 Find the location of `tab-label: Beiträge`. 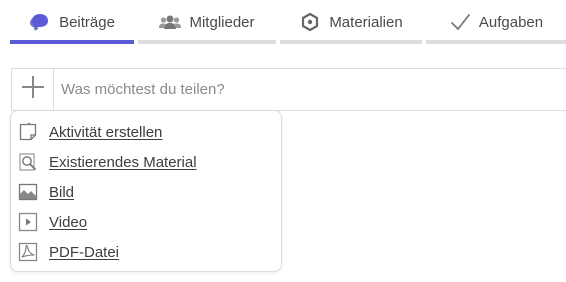

tab-label: Beiträge is located at coordinates (87, 22).